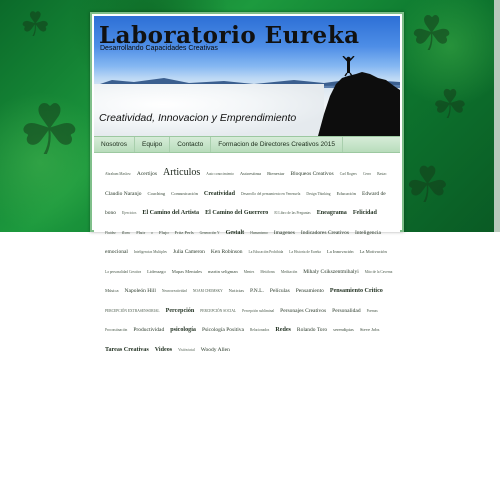 Image resolution: width=500 pixels, height=500 pixels. Describe the element at coordinates (208, 291) in the screenshot. I see `tag-link: NOAM CHOMSKY` at that location.